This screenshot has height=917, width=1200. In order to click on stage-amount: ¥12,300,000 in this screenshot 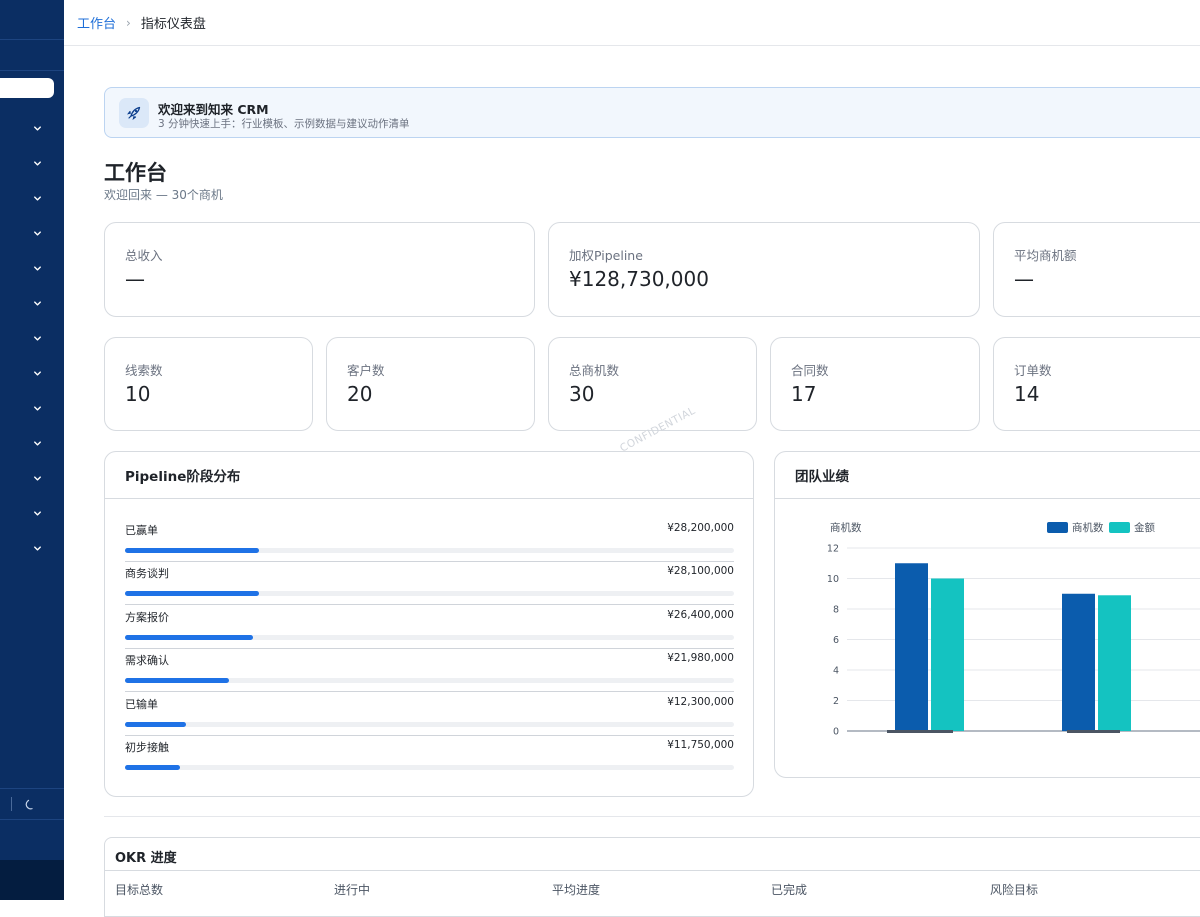, I will do `click(700, 701)`.